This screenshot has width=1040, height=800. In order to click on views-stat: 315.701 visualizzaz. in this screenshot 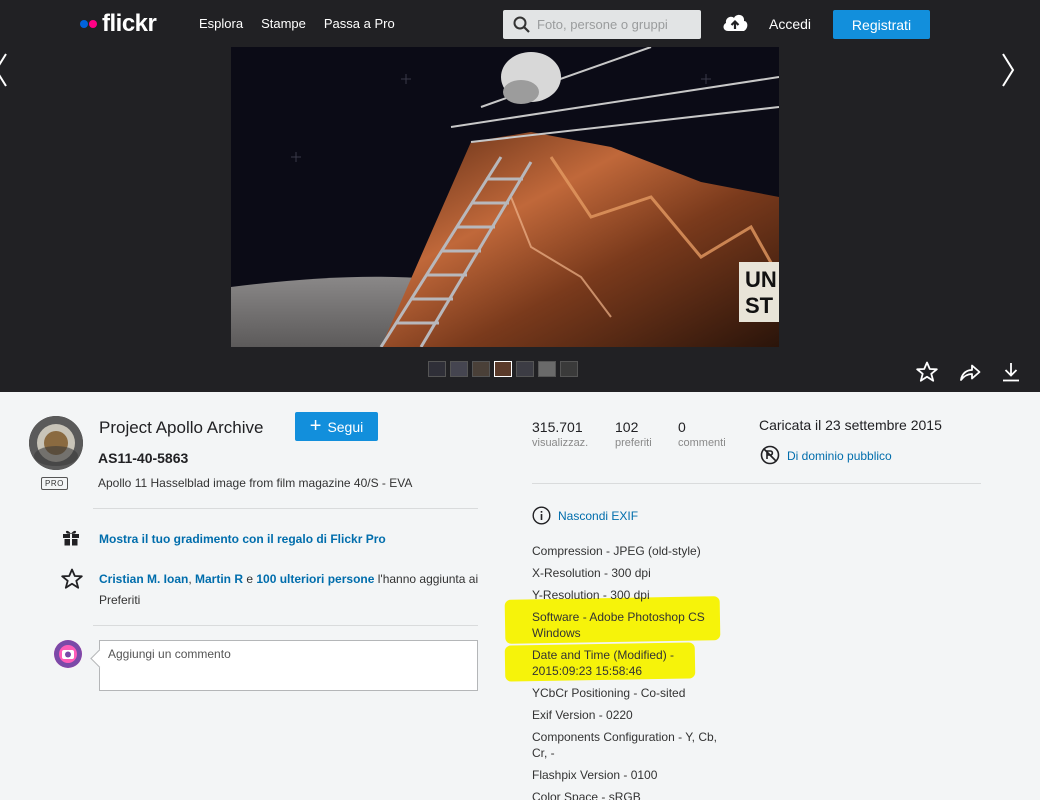, I will do `click(560, 434)`.